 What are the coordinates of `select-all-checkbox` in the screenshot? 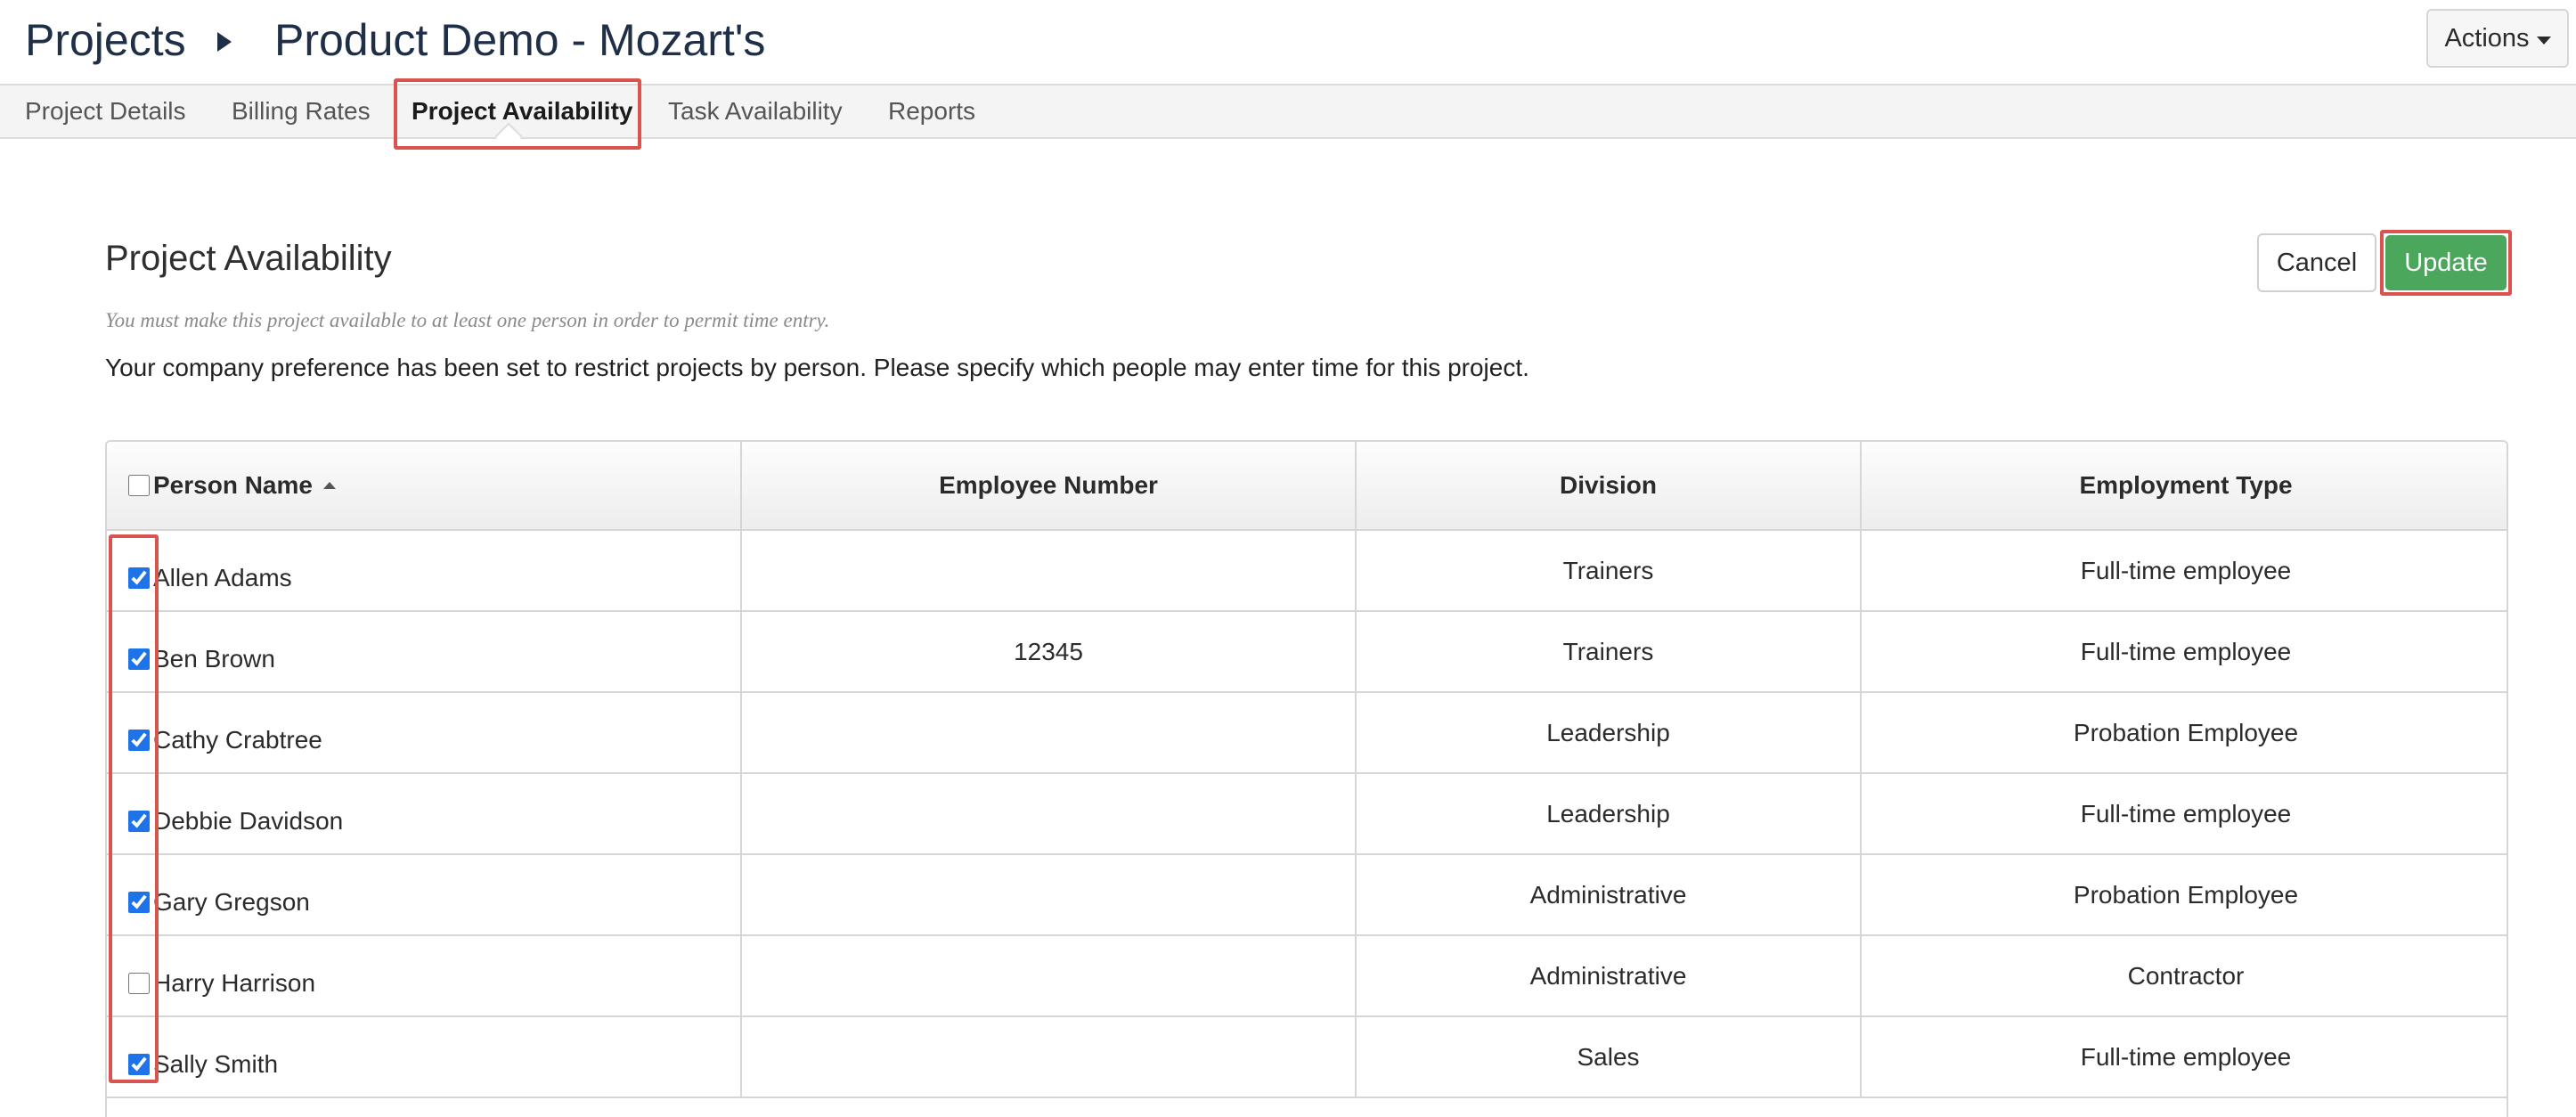 It's located at (139, 486).